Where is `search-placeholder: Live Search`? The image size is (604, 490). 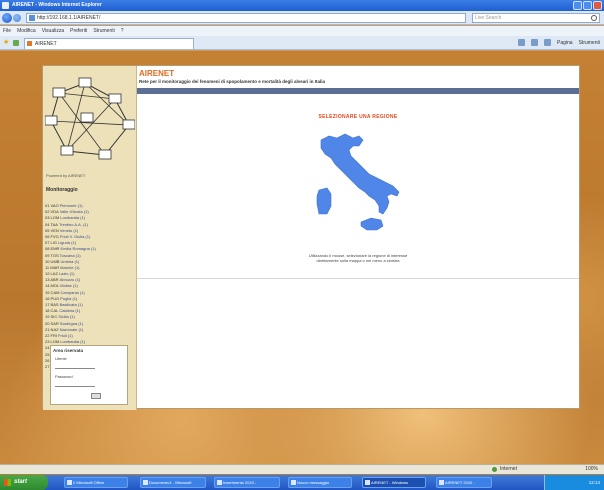
search-placeholder: Live Search is located at coordinates (488, 18).